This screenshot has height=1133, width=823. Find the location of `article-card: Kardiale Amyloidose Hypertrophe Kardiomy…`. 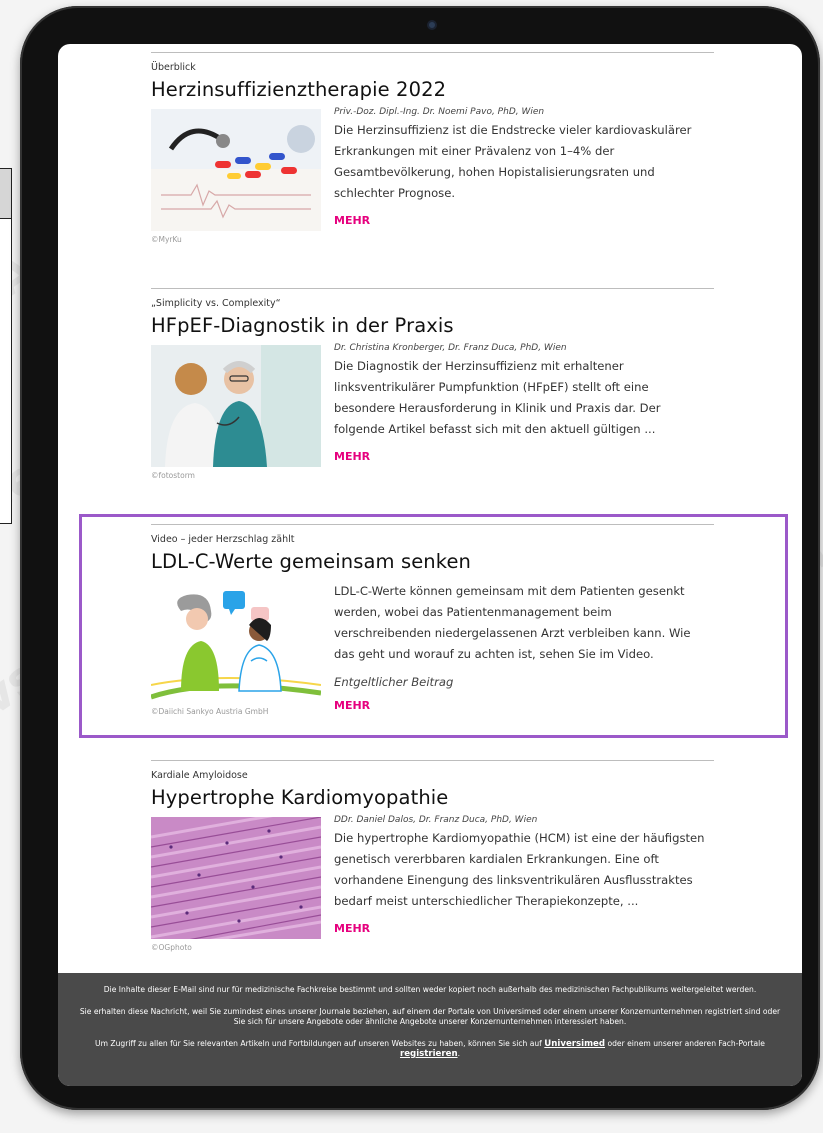

article-card: Kardiale Amyloidose Hypertrophe Kardiomy… is located at coordinates (432, 856).